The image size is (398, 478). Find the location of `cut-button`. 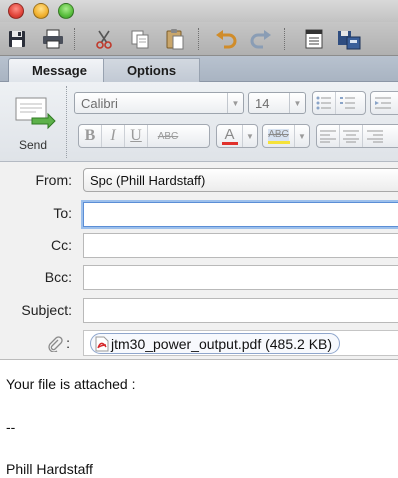

cut-button is located at coordinates (104, 39).